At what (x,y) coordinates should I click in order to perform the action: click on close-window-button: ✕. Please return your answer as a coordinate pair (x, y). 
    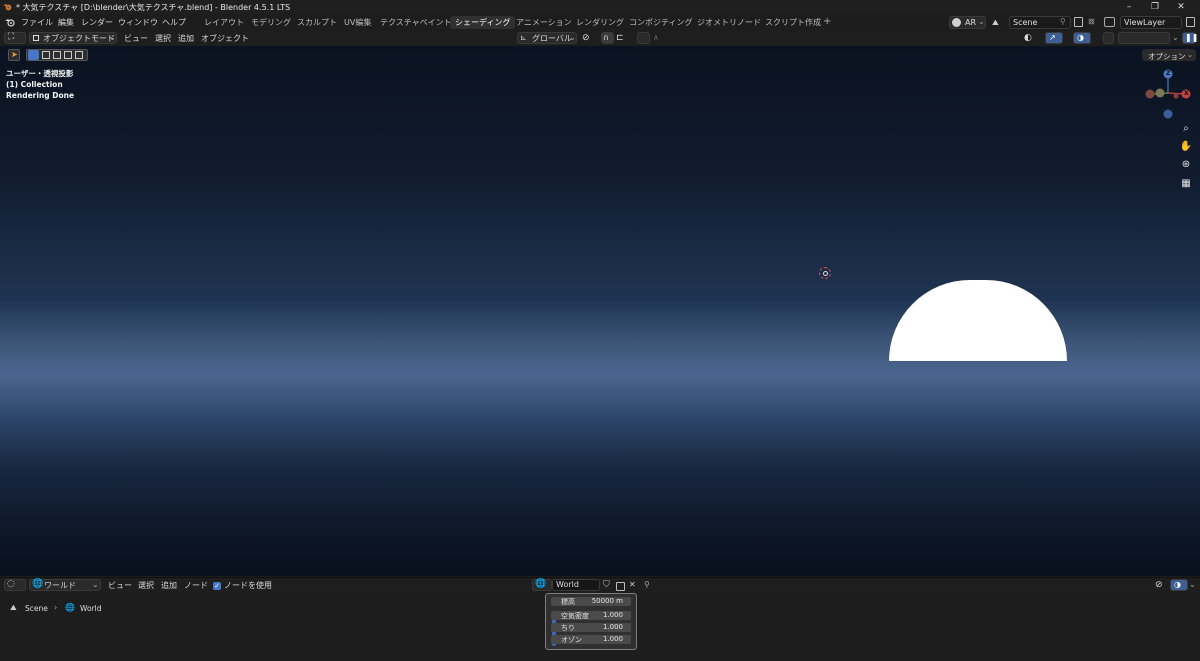
    Looking at the image, I should click on (1181, 7).